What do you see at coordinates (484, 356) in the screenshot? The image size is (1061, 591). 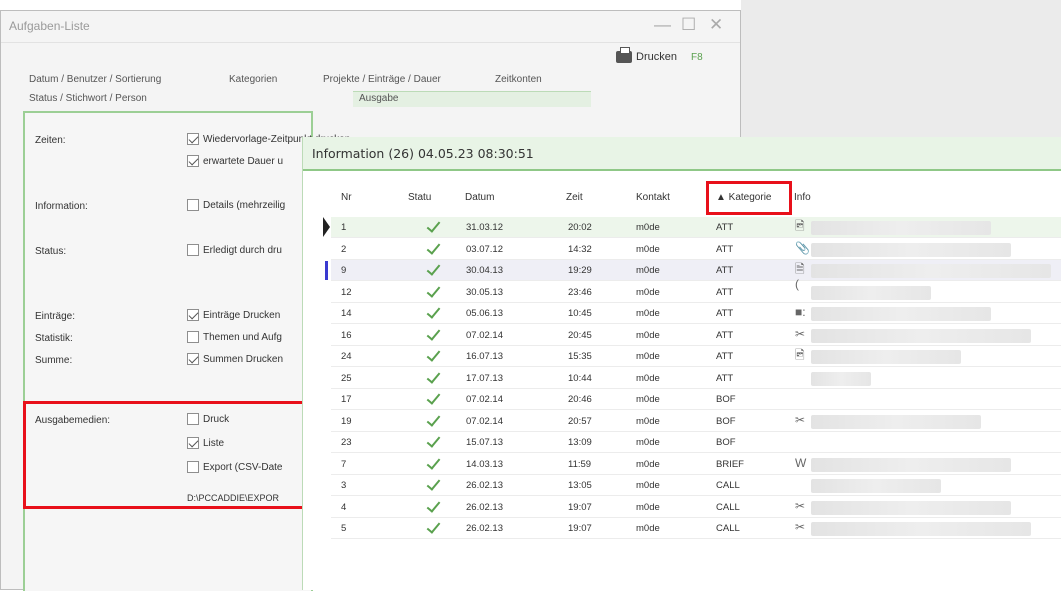 I see `cell-datum: 16.07.13` at bounding box center [484, 356].